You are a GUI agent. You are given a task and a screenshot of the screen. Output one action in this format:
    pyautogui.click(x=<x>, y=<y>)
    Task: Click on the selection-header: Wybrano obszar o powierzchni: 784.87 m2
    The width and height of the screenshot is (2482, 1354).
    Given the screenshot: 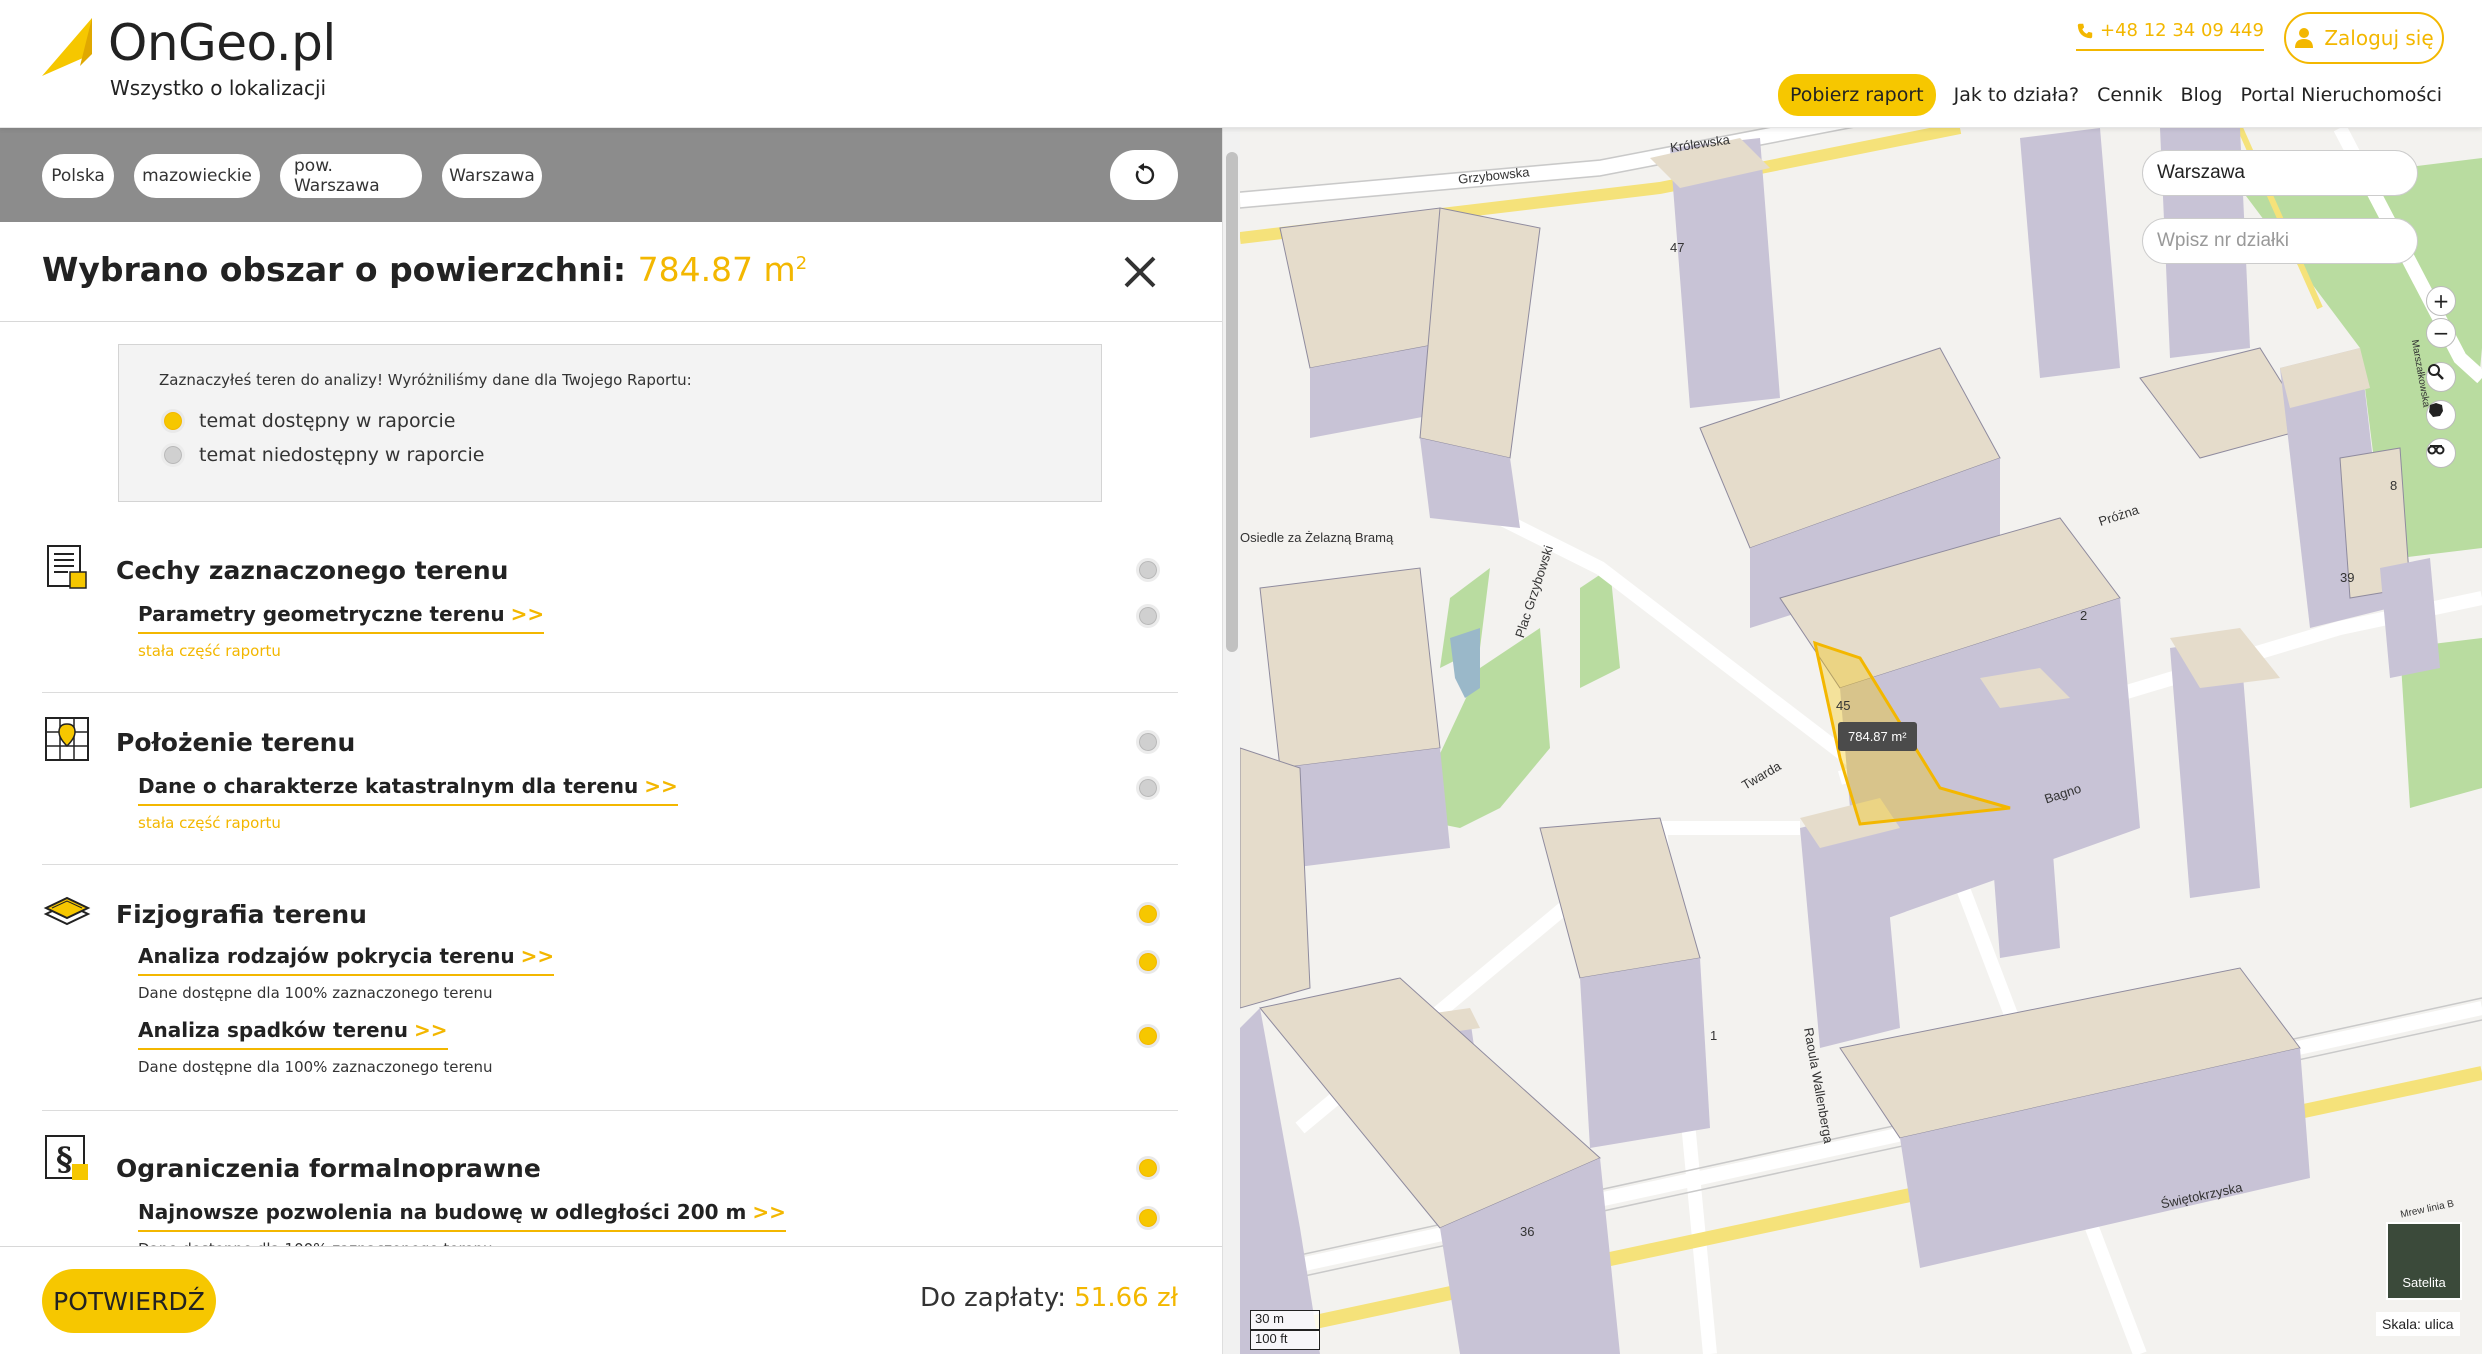 What is the action you would take?
    pyautogui.click(x=611, y=272)
    